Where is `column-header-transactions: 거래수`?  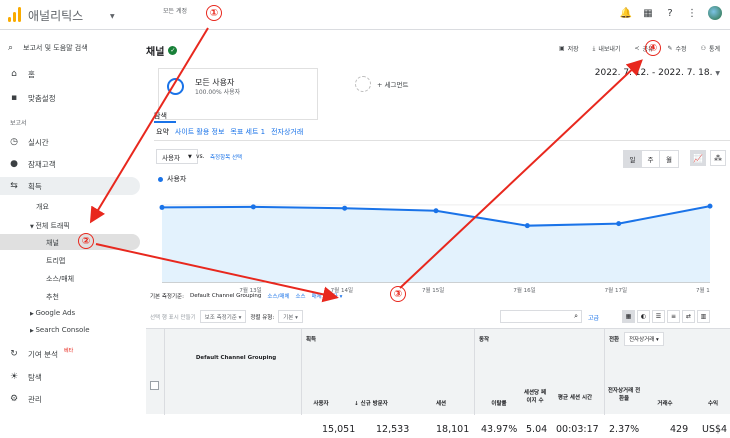 column-header-transactions: 거래수 is located at coordinates (665, 403).